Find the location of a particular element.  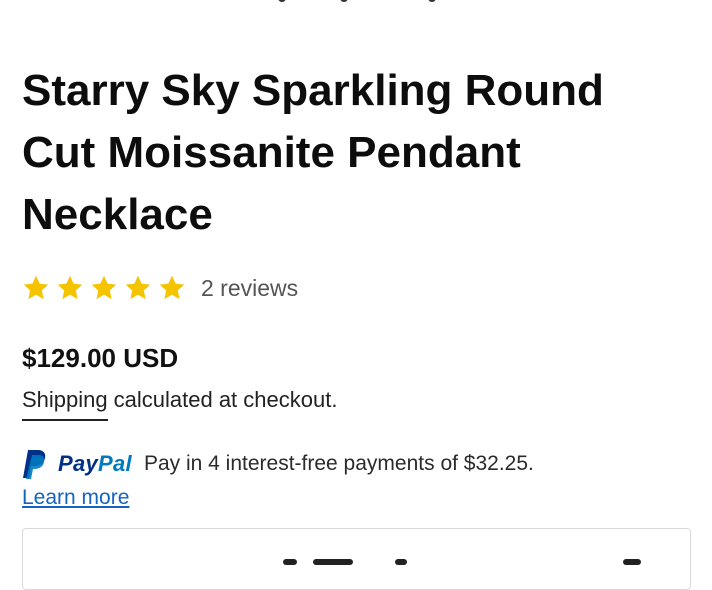

paypal-icon is located at coordinates (34, 464).